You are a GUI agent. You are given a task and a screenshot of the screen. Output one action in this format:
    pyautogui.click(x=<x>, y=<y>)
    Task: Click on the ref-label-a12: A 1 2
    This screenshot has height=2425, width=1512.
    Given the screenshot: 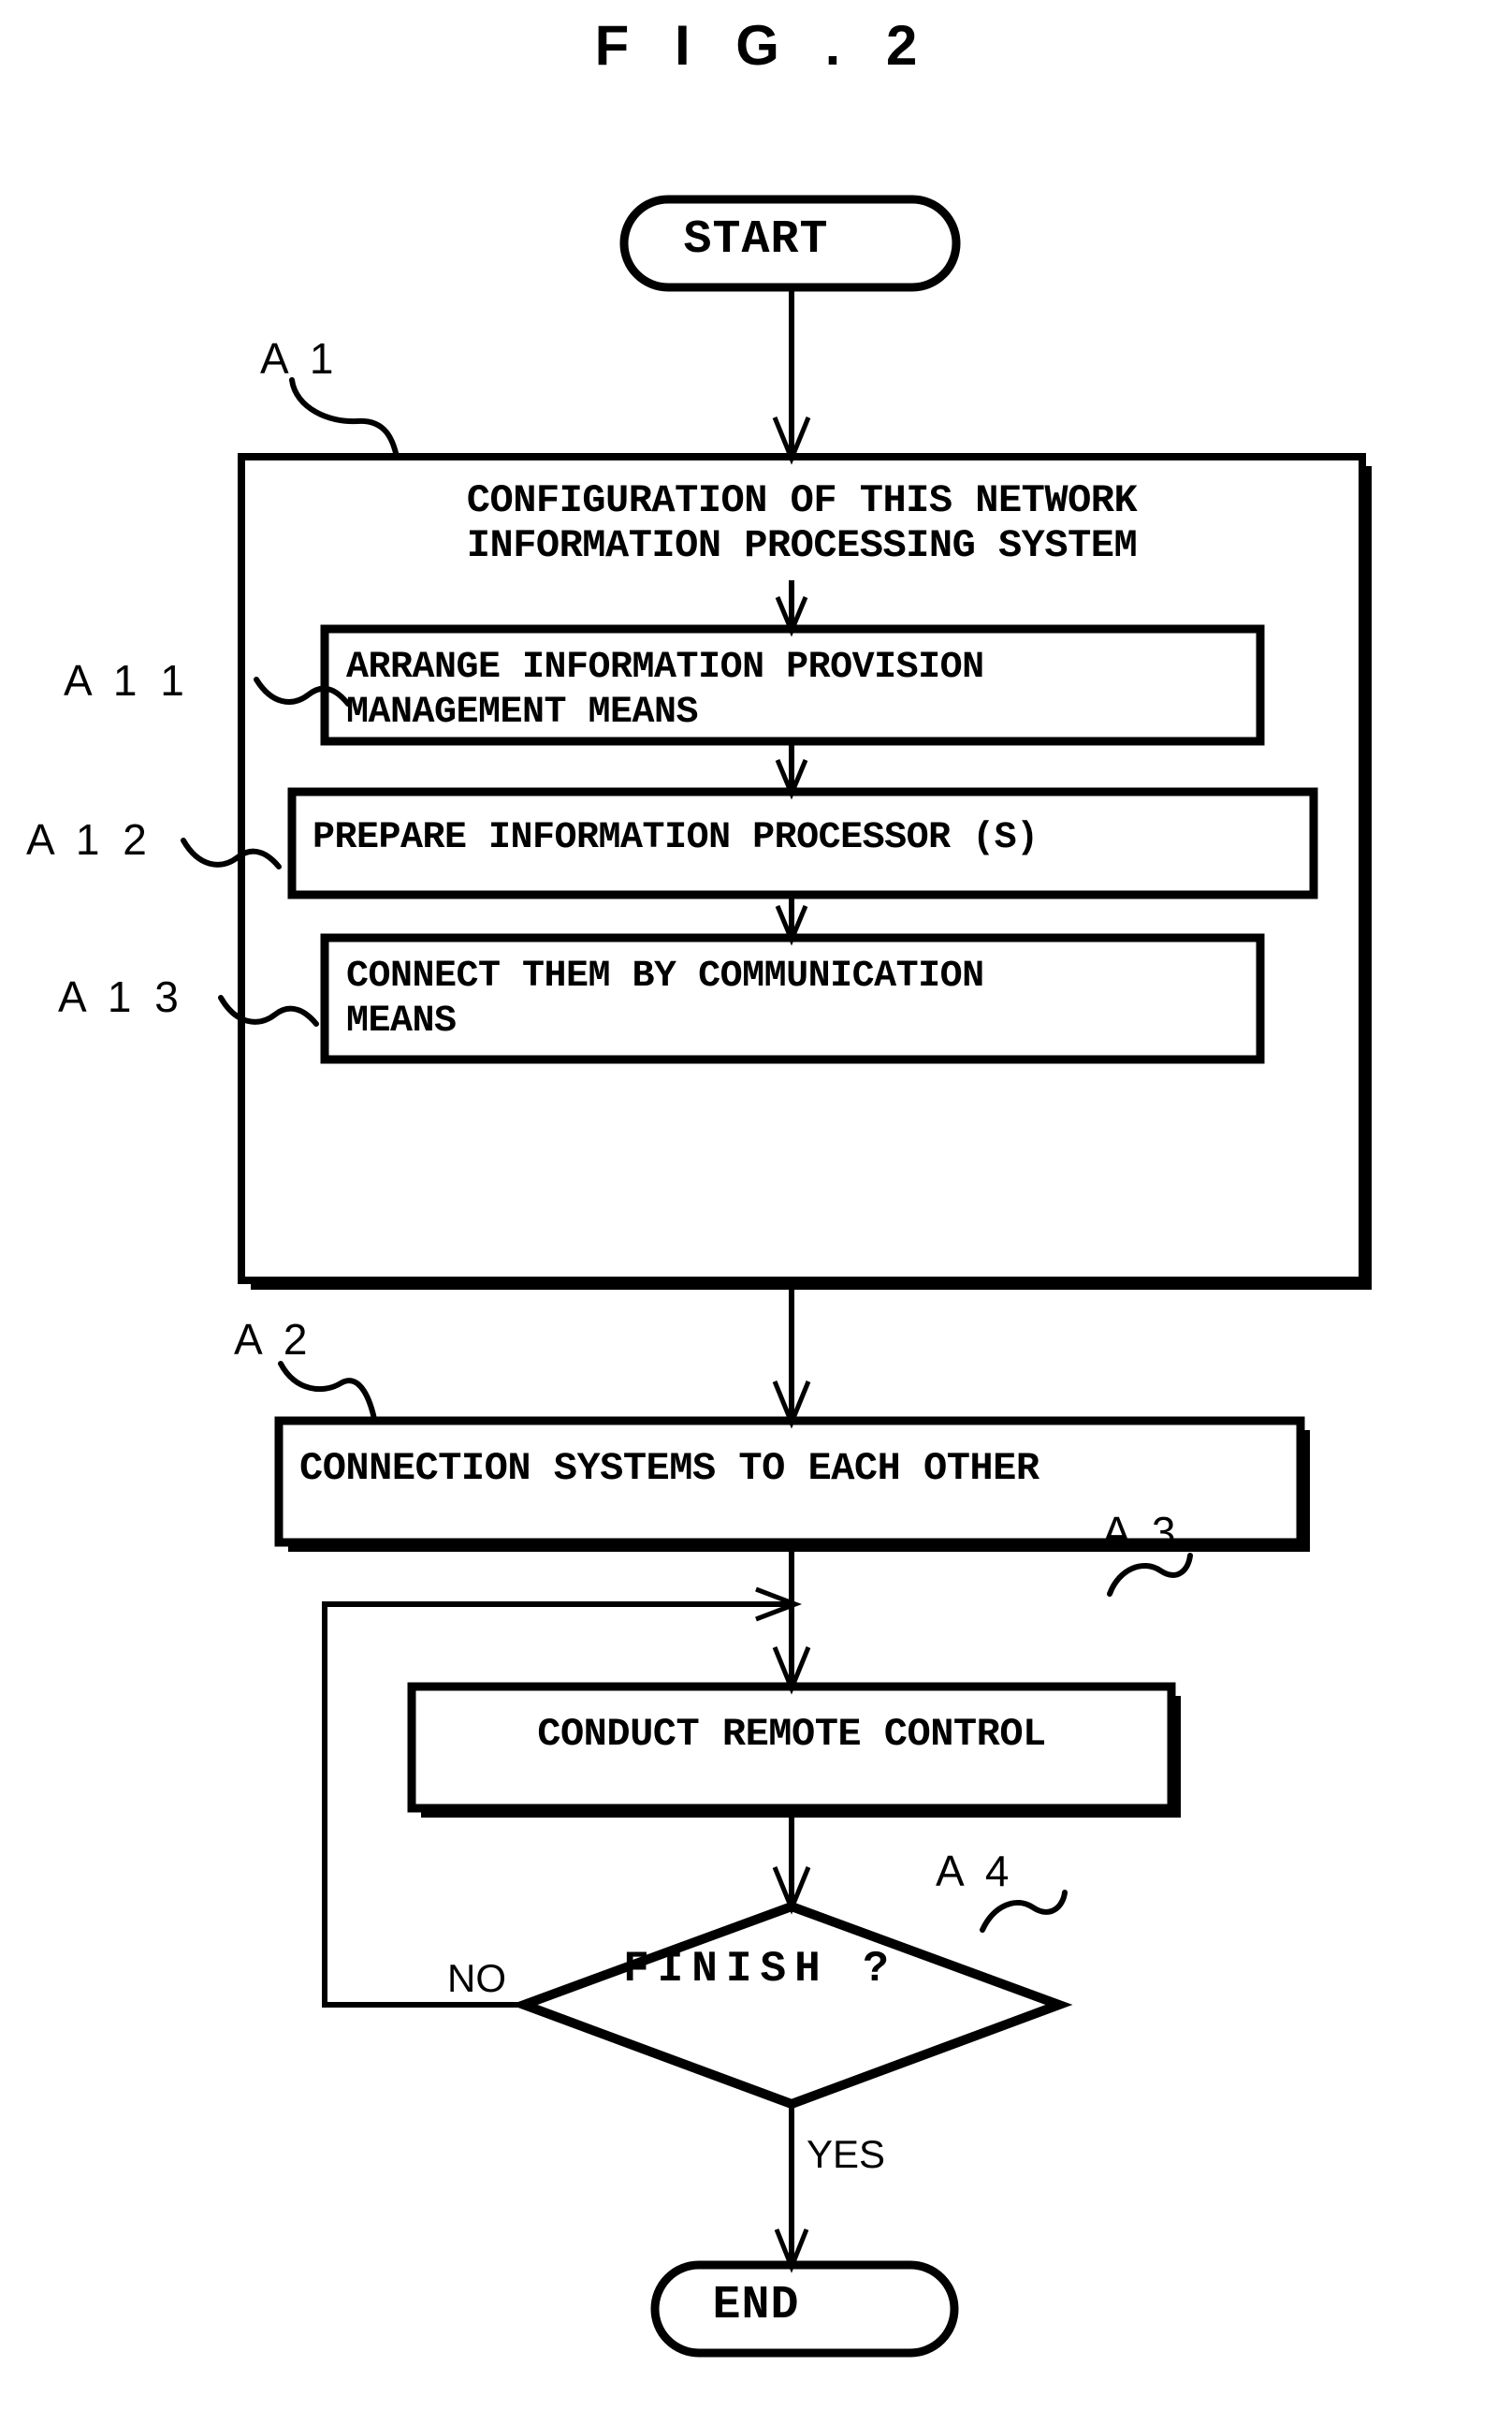 What is the action you would take?
    pyautogui.click(x=90, y=840)
    